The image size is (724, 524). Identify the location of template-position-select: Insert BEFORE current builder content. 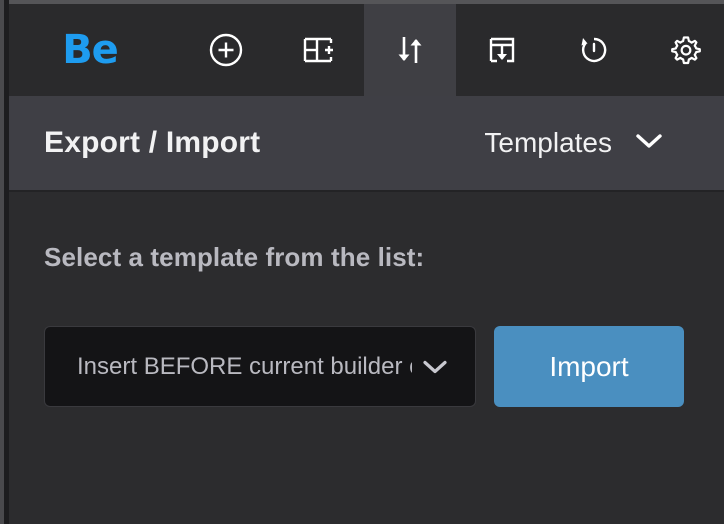
(260, 366).